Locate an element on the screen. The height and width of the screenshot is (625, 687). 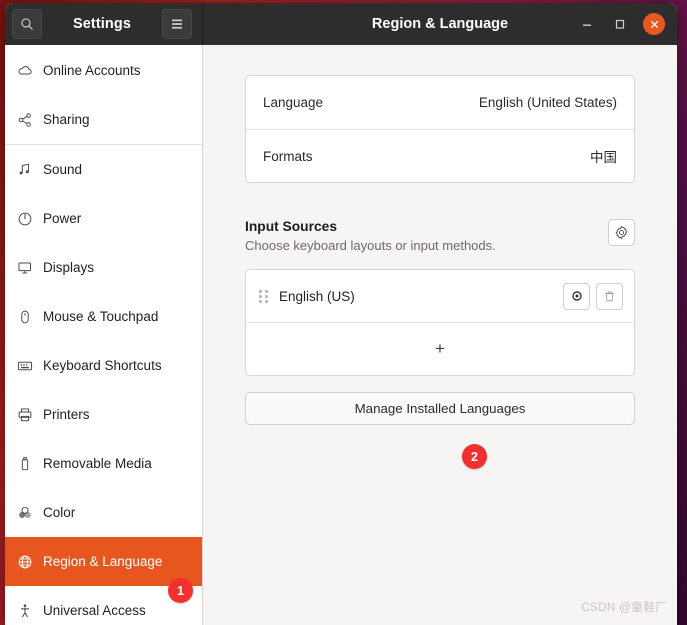
trash-icon is located at coordinates (609, 296).